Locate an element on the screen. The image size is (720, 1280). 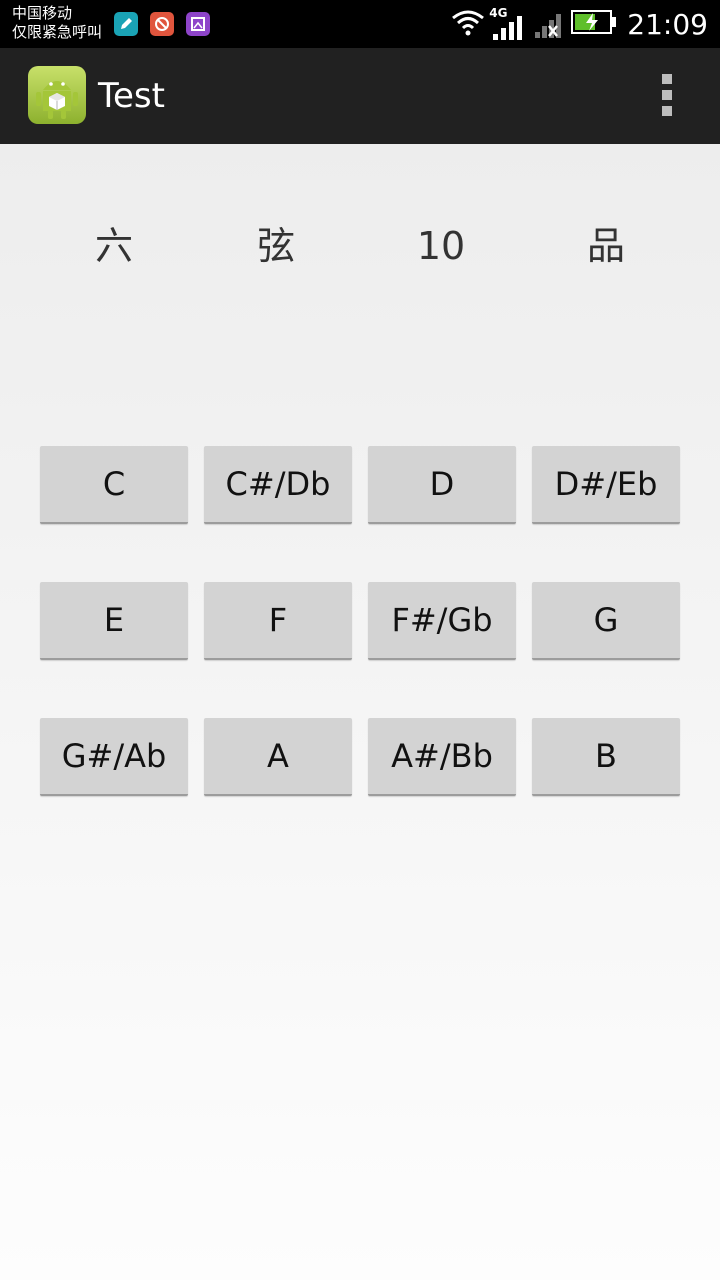
signal-4g-icon: 4G is located at coordinates (508, 24).